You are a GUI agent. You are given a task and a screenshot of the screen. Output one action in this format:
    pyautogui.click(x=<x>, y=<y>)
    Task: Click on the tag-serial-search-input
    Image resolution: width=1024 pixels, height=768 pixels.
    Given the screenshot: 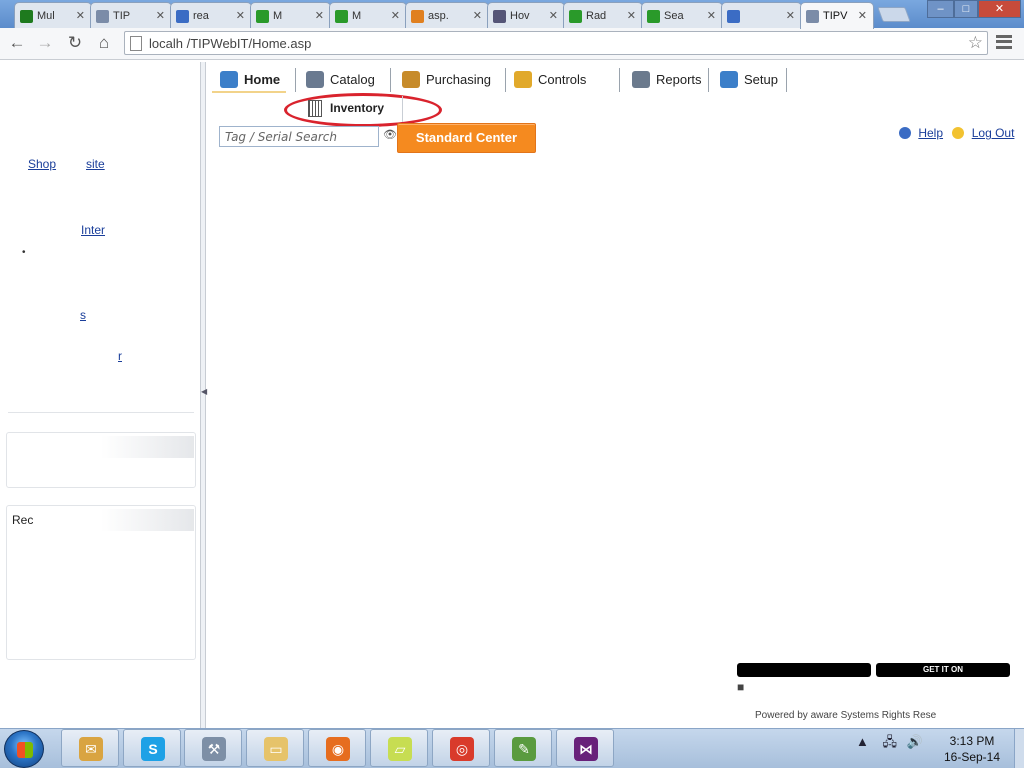 What is the action you would take?
    pyautogui.click(x=299, y=136)
    